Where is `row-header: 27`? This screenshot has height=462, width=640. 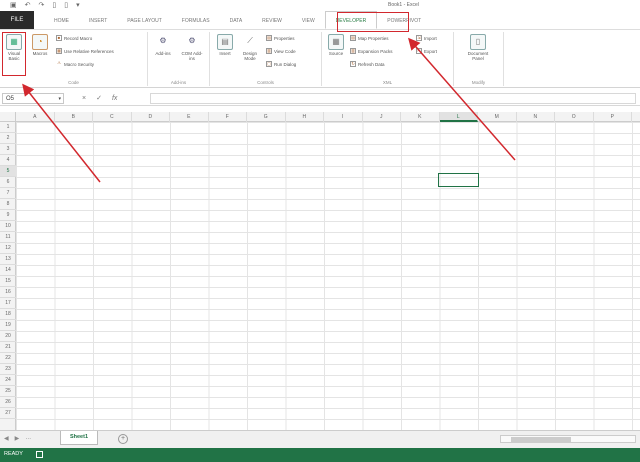 row-header: 27 is located at coordinates (8, 413).